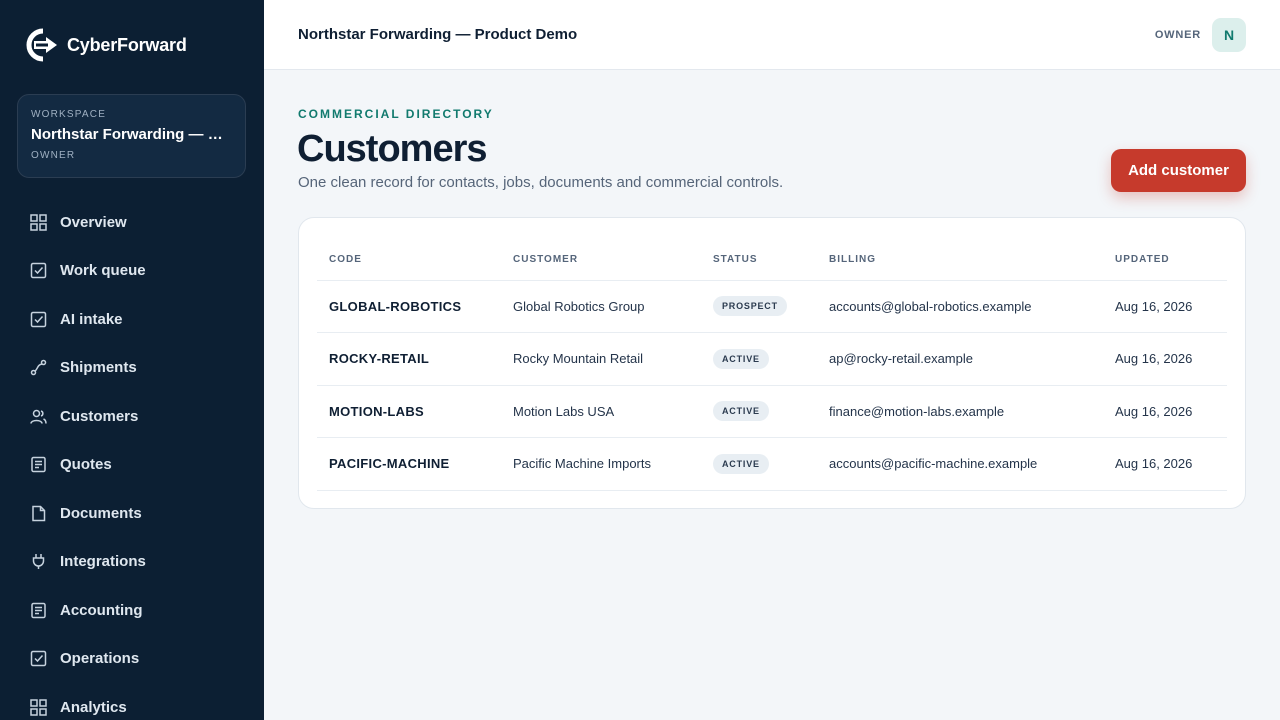  What do you see at coordinates (69, 114) in the screenshot?
I see `workspace-label: WORKSPACE` at bounding box center [69, 114].